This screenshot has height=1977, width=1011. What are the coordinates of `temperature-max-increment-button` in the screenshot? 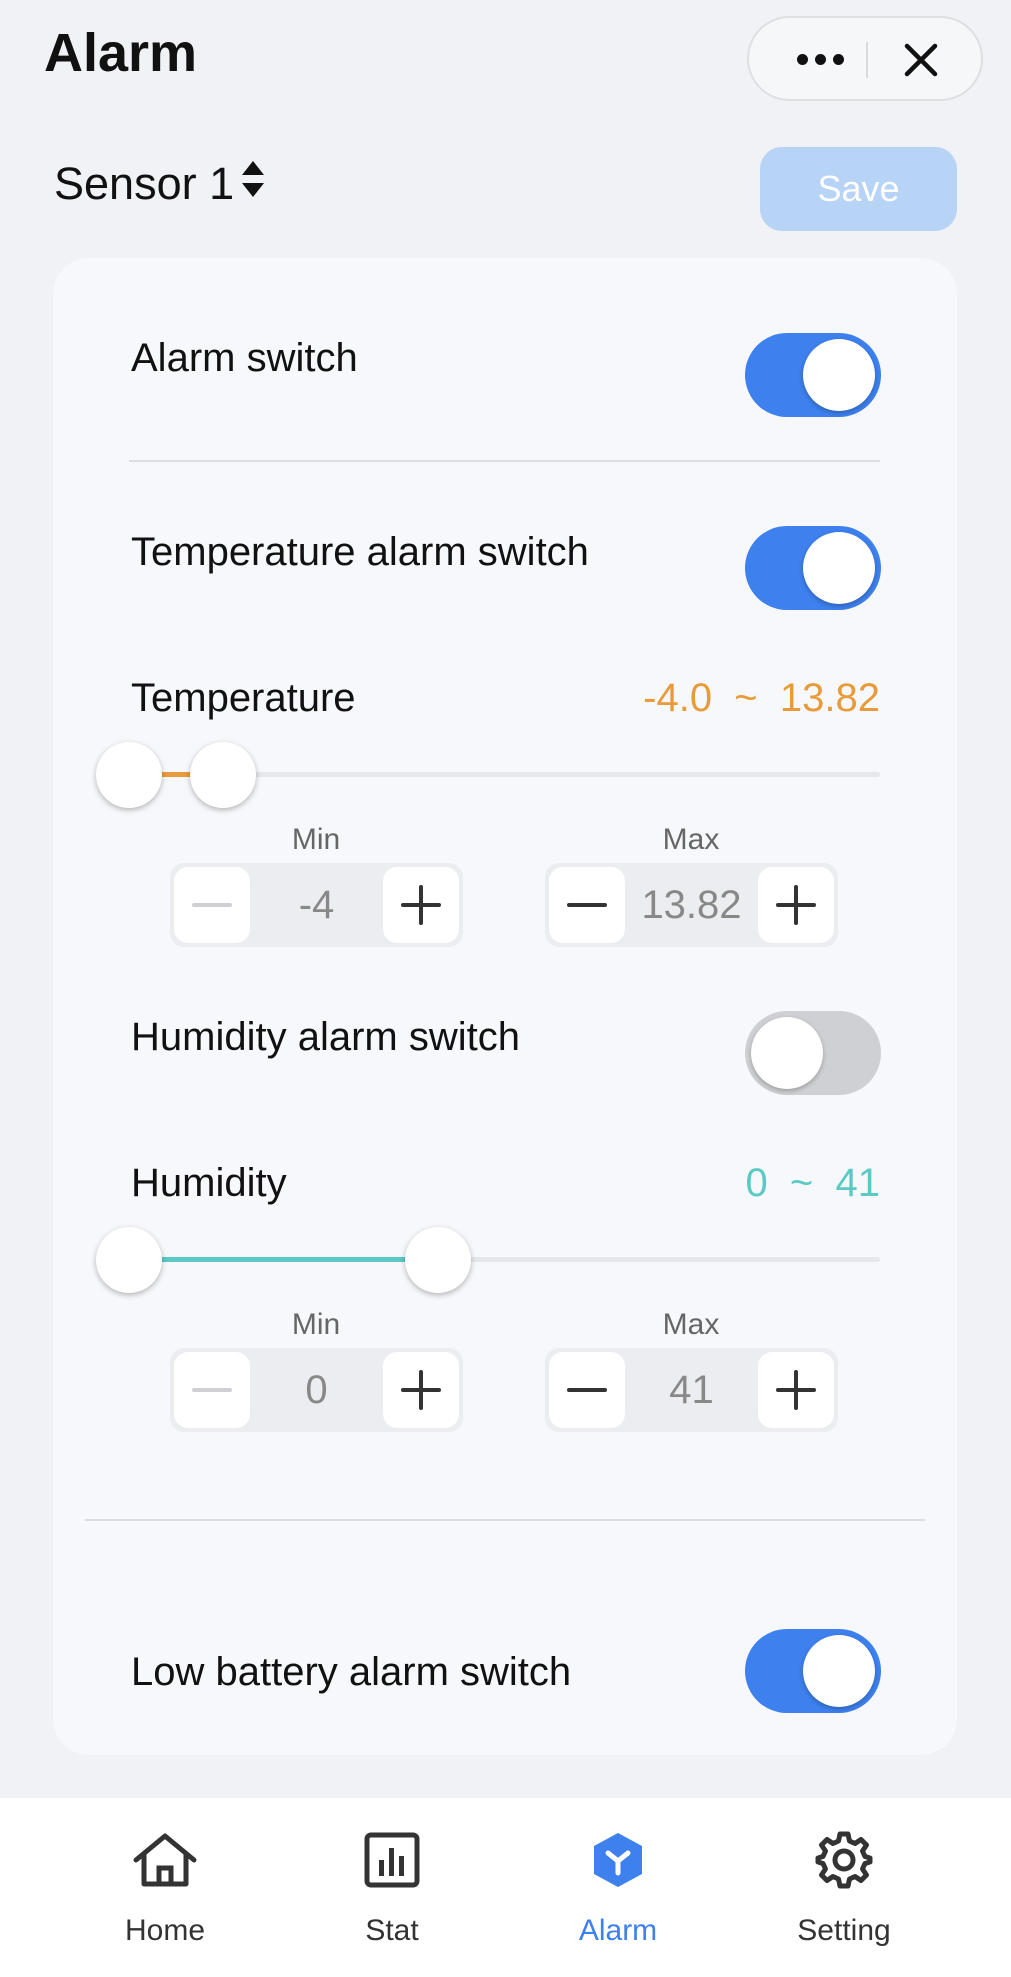 It's located at (796, 905).